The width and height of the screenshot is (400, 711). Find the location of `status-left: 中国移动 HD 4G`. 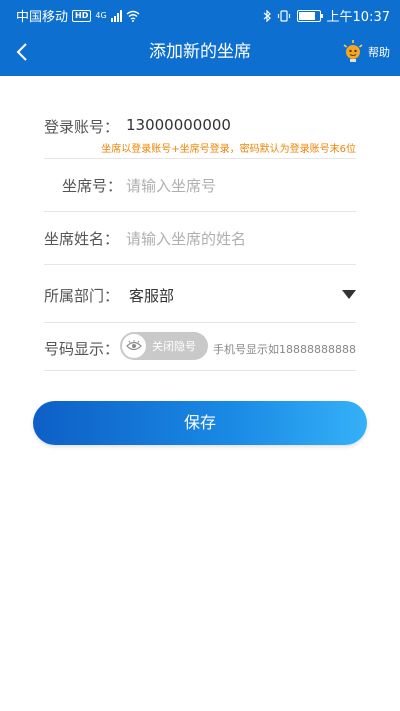

status-left: 中国移动 HD 4G is located at coordinates (78, 15).